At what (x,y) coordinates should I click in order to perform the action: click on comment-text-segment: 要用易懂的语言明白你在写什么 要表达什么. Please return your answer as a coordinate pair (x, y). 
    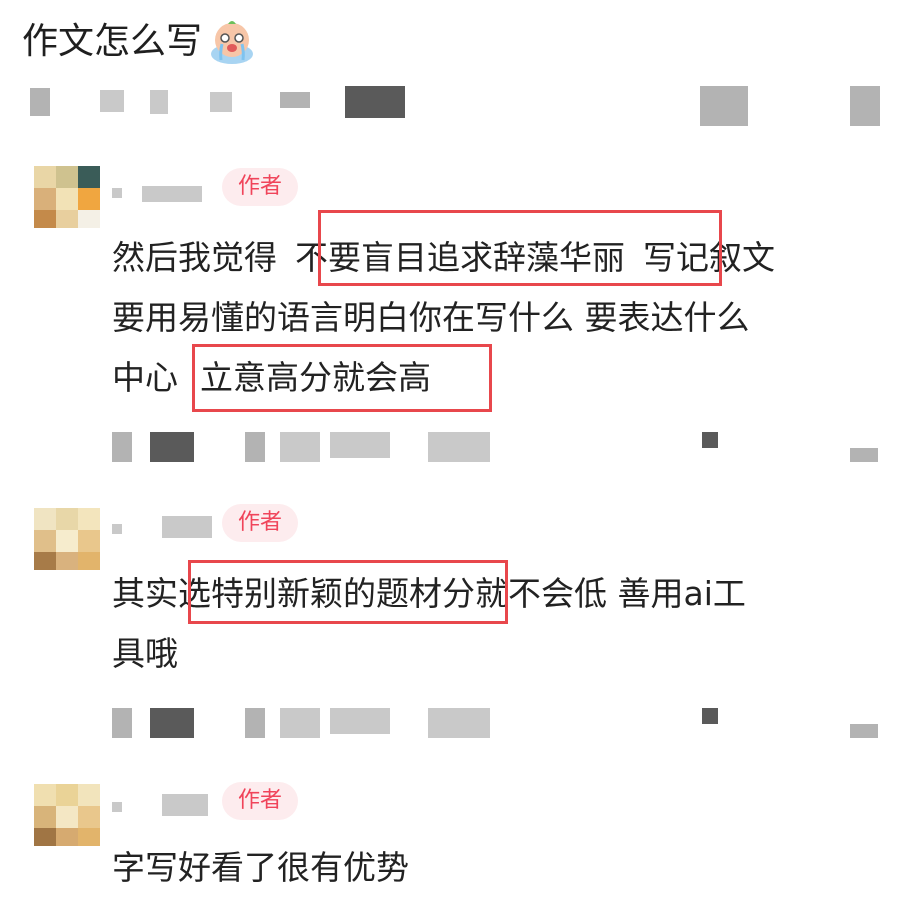
    Looking at the image, I should click on (431, 317).